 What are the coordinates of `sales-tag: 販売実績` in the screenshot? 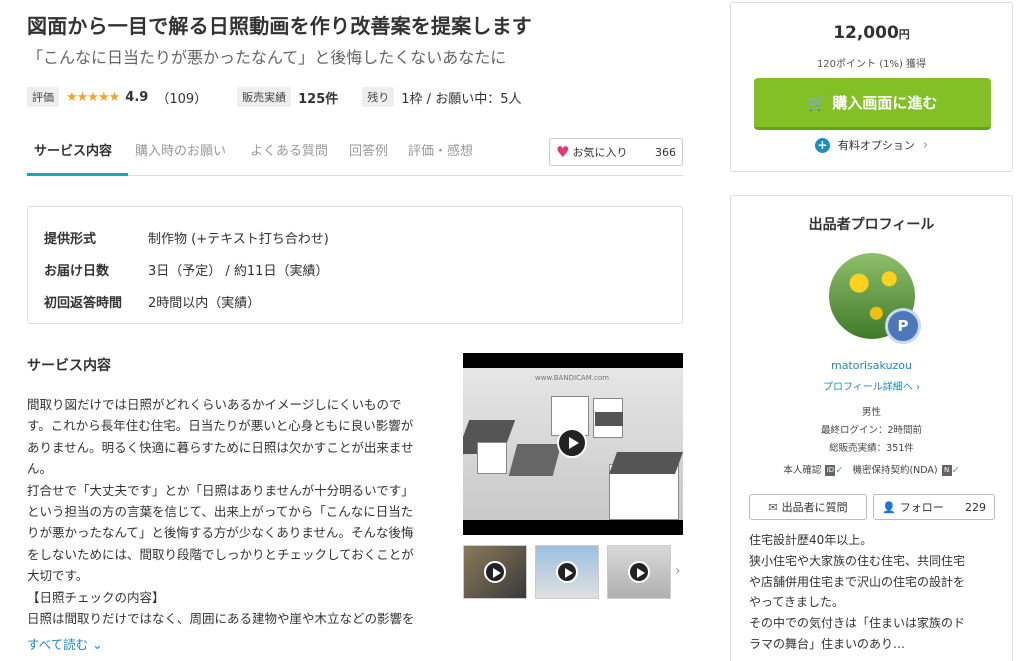 It's located at (264, 97).